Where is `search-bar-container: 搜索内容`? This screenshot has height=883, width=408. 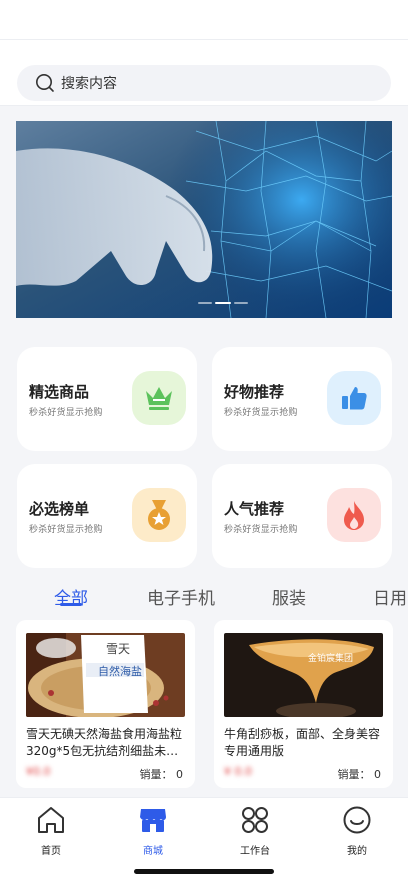 search-bar-container: 搜索内容 is located at coordinates (204, 73).